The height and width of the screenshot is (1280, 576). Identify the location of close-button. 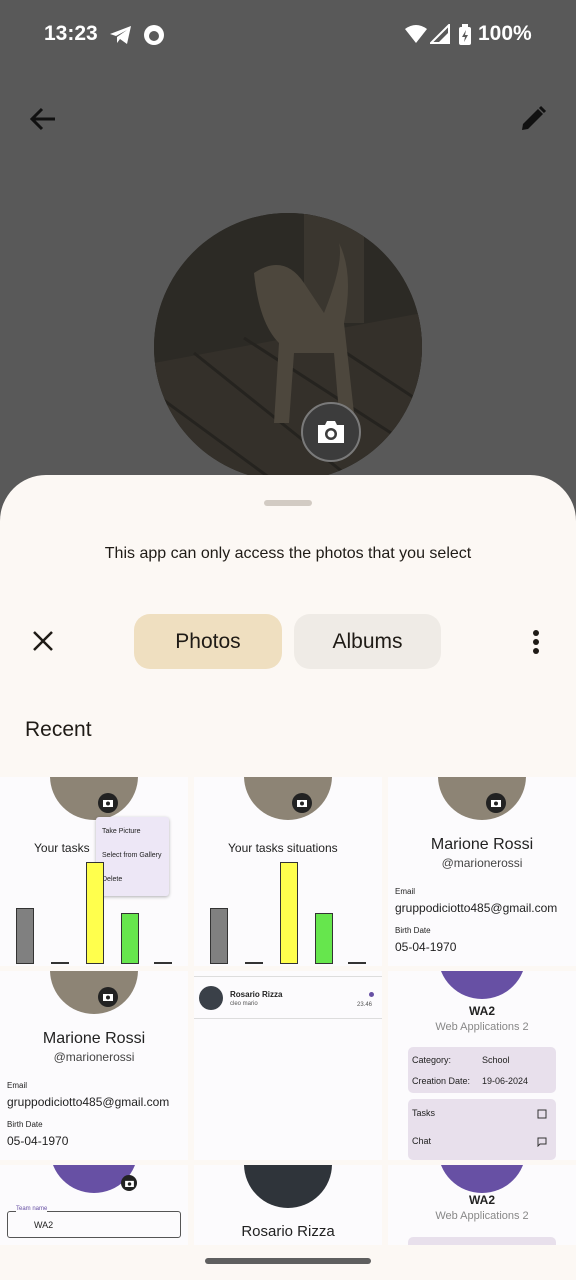
(43, 641).